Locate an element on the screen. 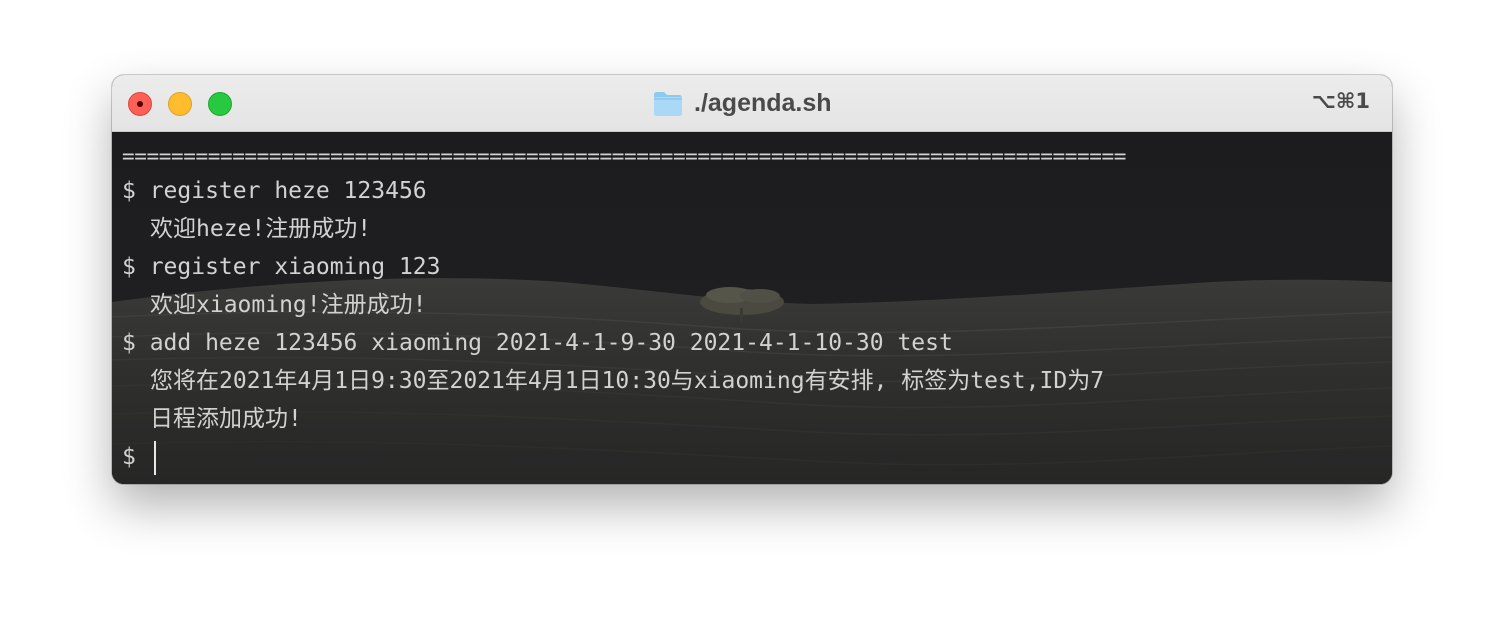 The width and height of the screenshot is (1504, 632). window-shortcut: ⌥⌘1 is located at coordinates (1340, 101).